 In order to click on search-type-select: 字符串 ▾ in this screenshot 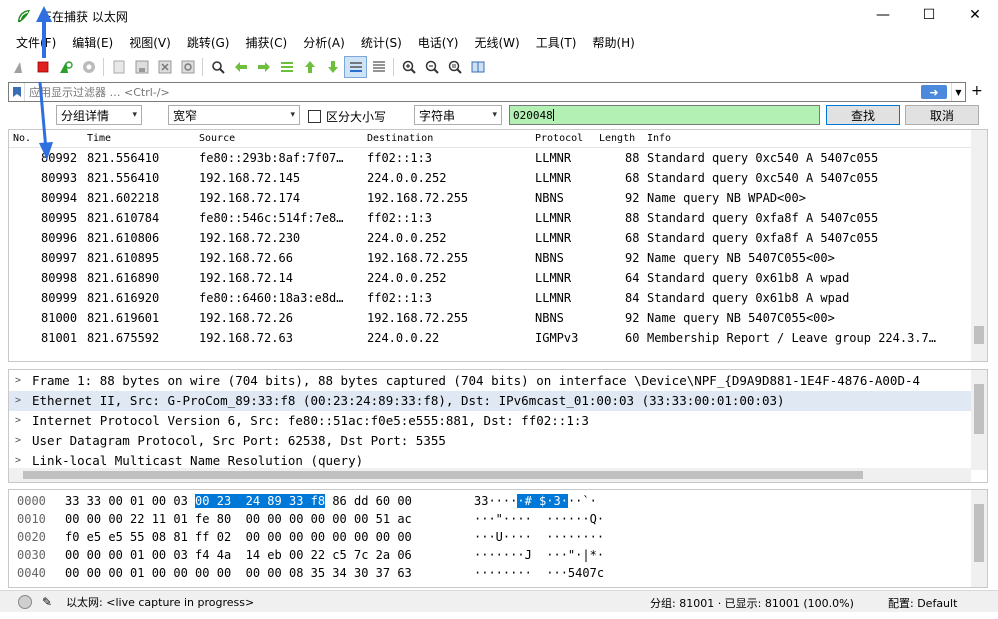, I will do `click(458, 115)`.